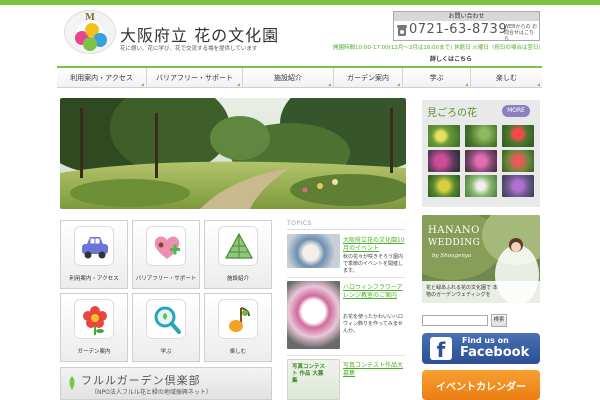 This screenshot has width=600, height=400. Describe the element at coordinates (189, 49) in the screenshot. I see `site-tagline: 花に憩い、花に学び、花で交流する場を提供しています` at that location.